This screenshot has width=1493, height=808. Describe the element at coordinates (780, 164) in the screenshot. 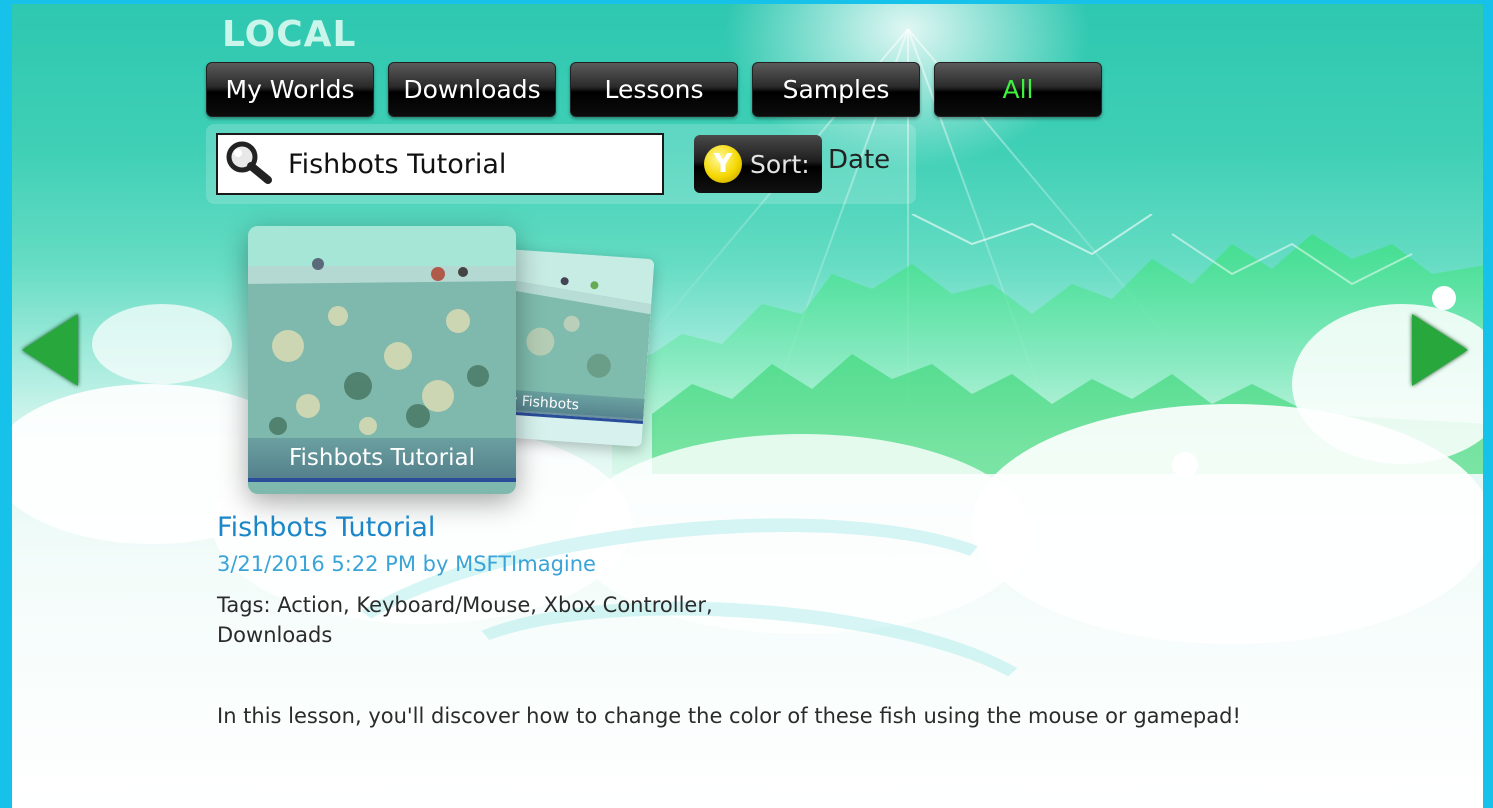

I see `sort-label: Sort:` at that location.